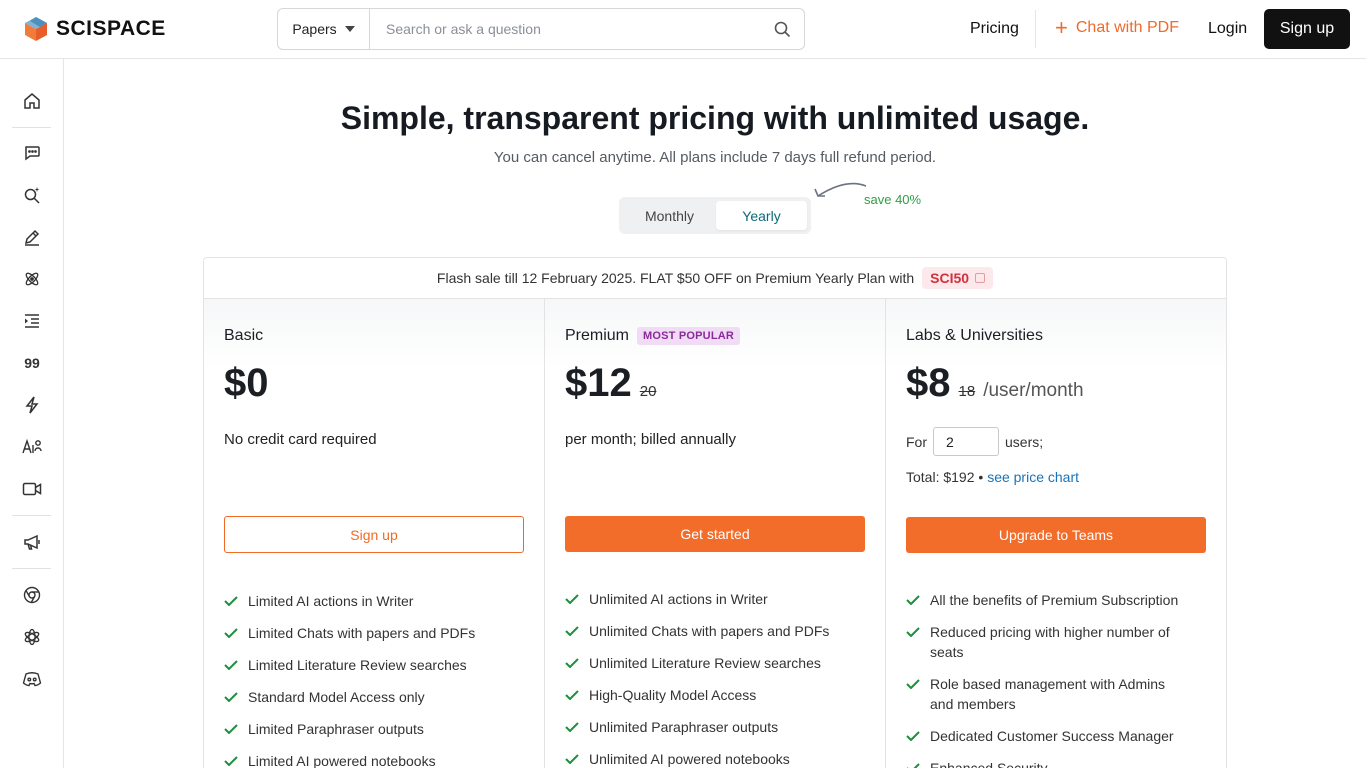 Image resolution: width=1366 pixels, height=768 pixels. Describe the element at coordinates (565, 29) in the screenshot. I see `search-input` at that location.